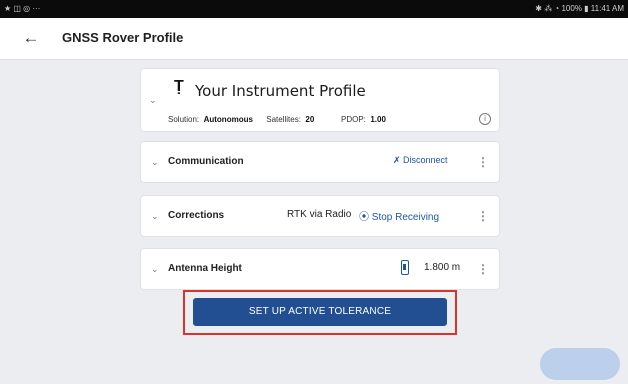  Describe the element at coordinates (320, 269) in the screenshot. I see `antenna-height-card: ⌄ Antenna Height 1.800 m ⋮` at that location.